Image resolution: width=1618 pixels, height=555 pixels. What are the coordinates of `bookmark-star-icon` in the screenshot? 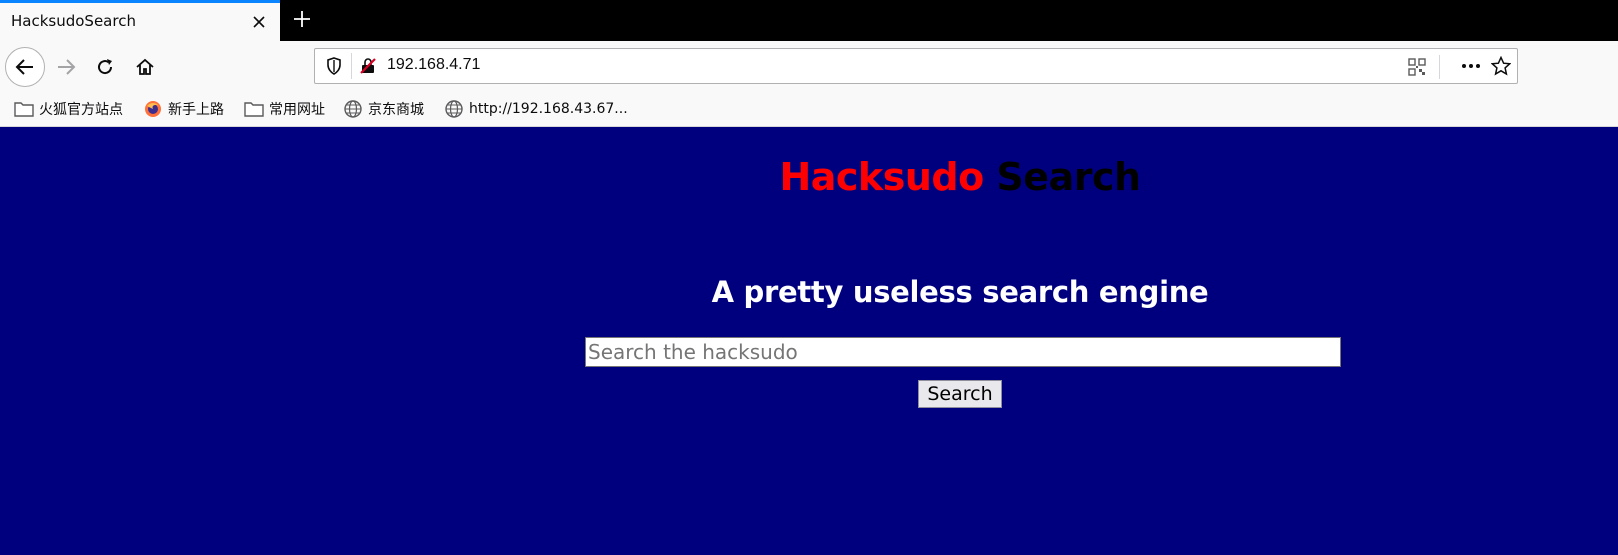 It's located at (1501, 66).